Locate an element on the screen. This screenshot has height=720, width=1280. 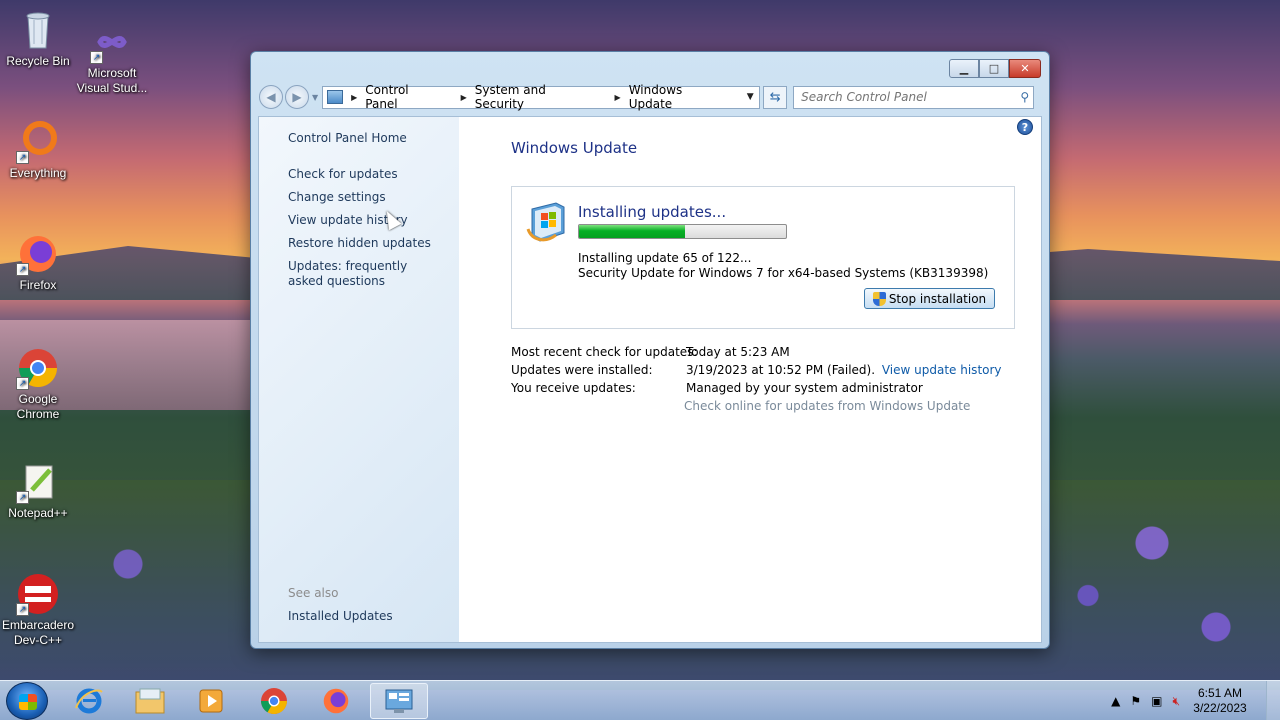
visual-studio-icon: ↗ is located at coordinates (112, 42).